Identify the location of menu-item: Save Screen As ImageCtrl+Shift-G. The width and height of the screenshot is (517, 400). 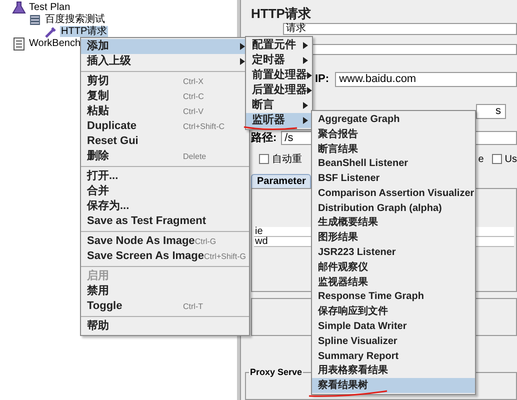
(165, 256).